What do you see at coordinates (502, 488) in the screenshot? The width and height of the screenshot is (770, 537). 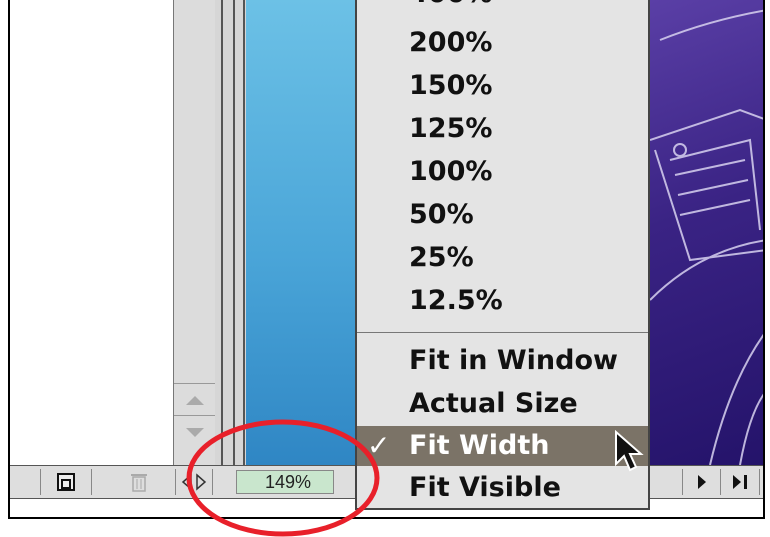 I see `menu-item-fit-visible: Fit Visible` at bounding box center [502, 488].